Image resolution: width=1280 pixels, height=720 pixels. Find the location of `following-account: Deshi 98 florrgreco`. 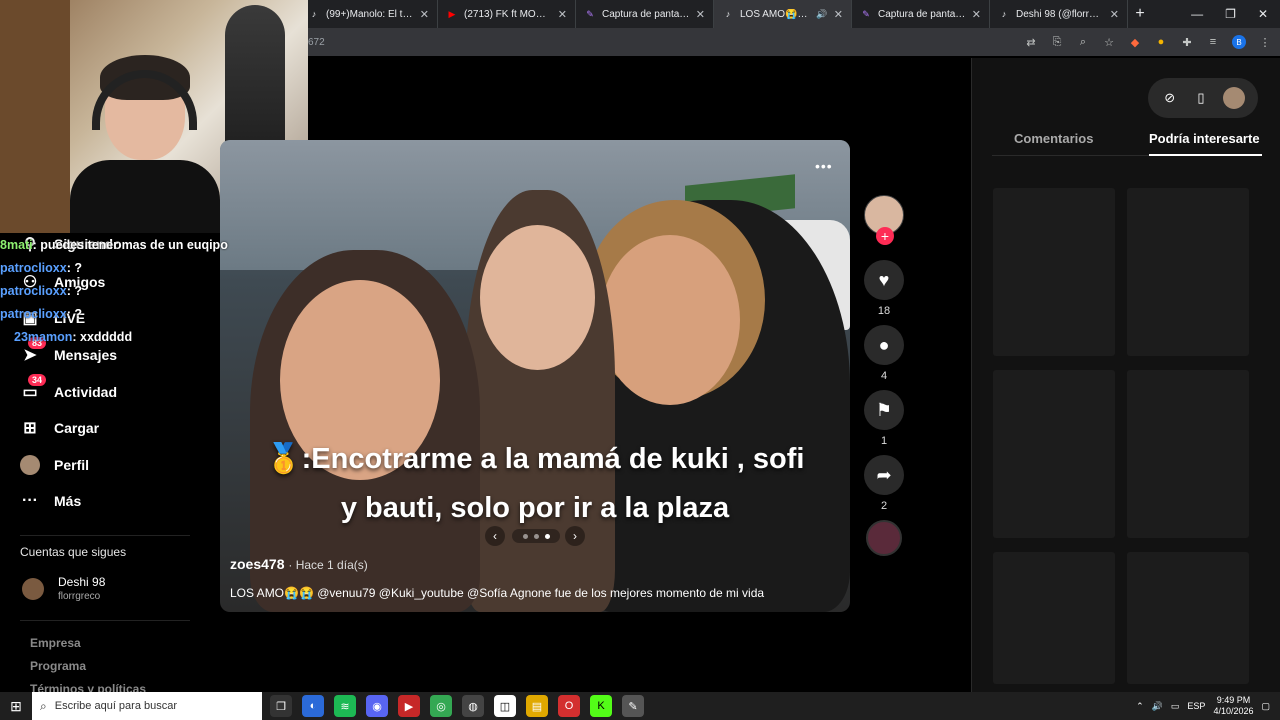

following-account: Deshi 98 florrgreco is located at coordinates (63, 588).